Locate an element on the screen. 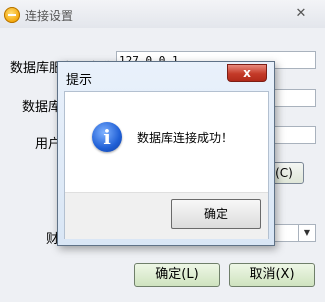  database-input is located at coordinates (293, 98).